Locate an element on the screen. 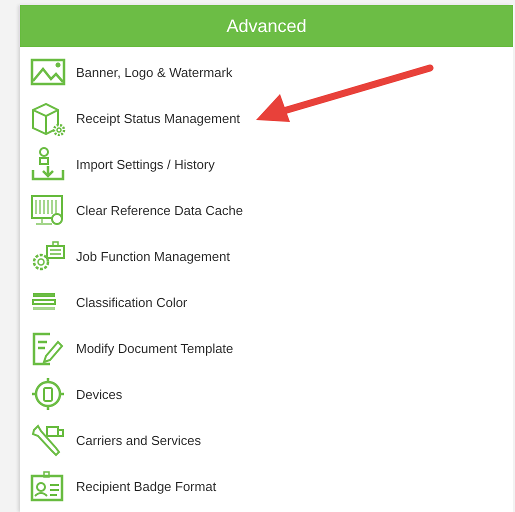 The height and width of the screenshot is (512, 515). target-phone-icon is located at coordinates (48, 394).